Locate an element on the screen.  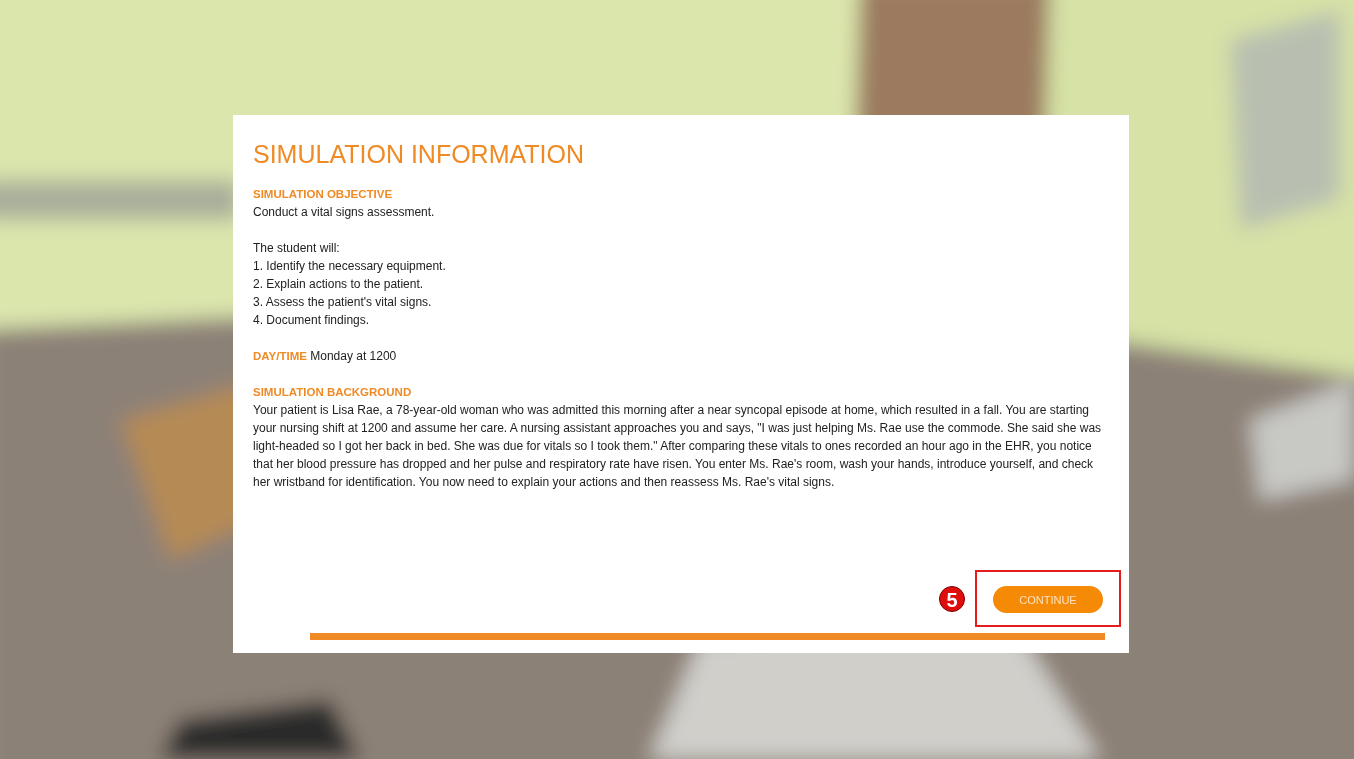
goals-intro: The student will: is located at coordinates (297, 248).